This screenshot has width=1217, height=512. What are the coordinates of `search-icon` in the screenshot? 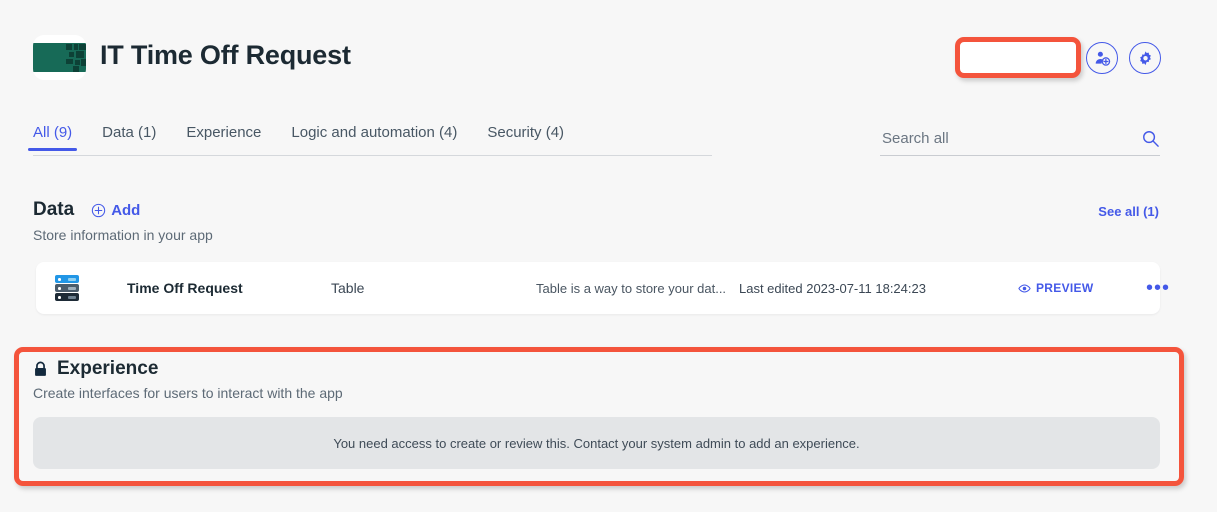 It's located at (1150, 141).